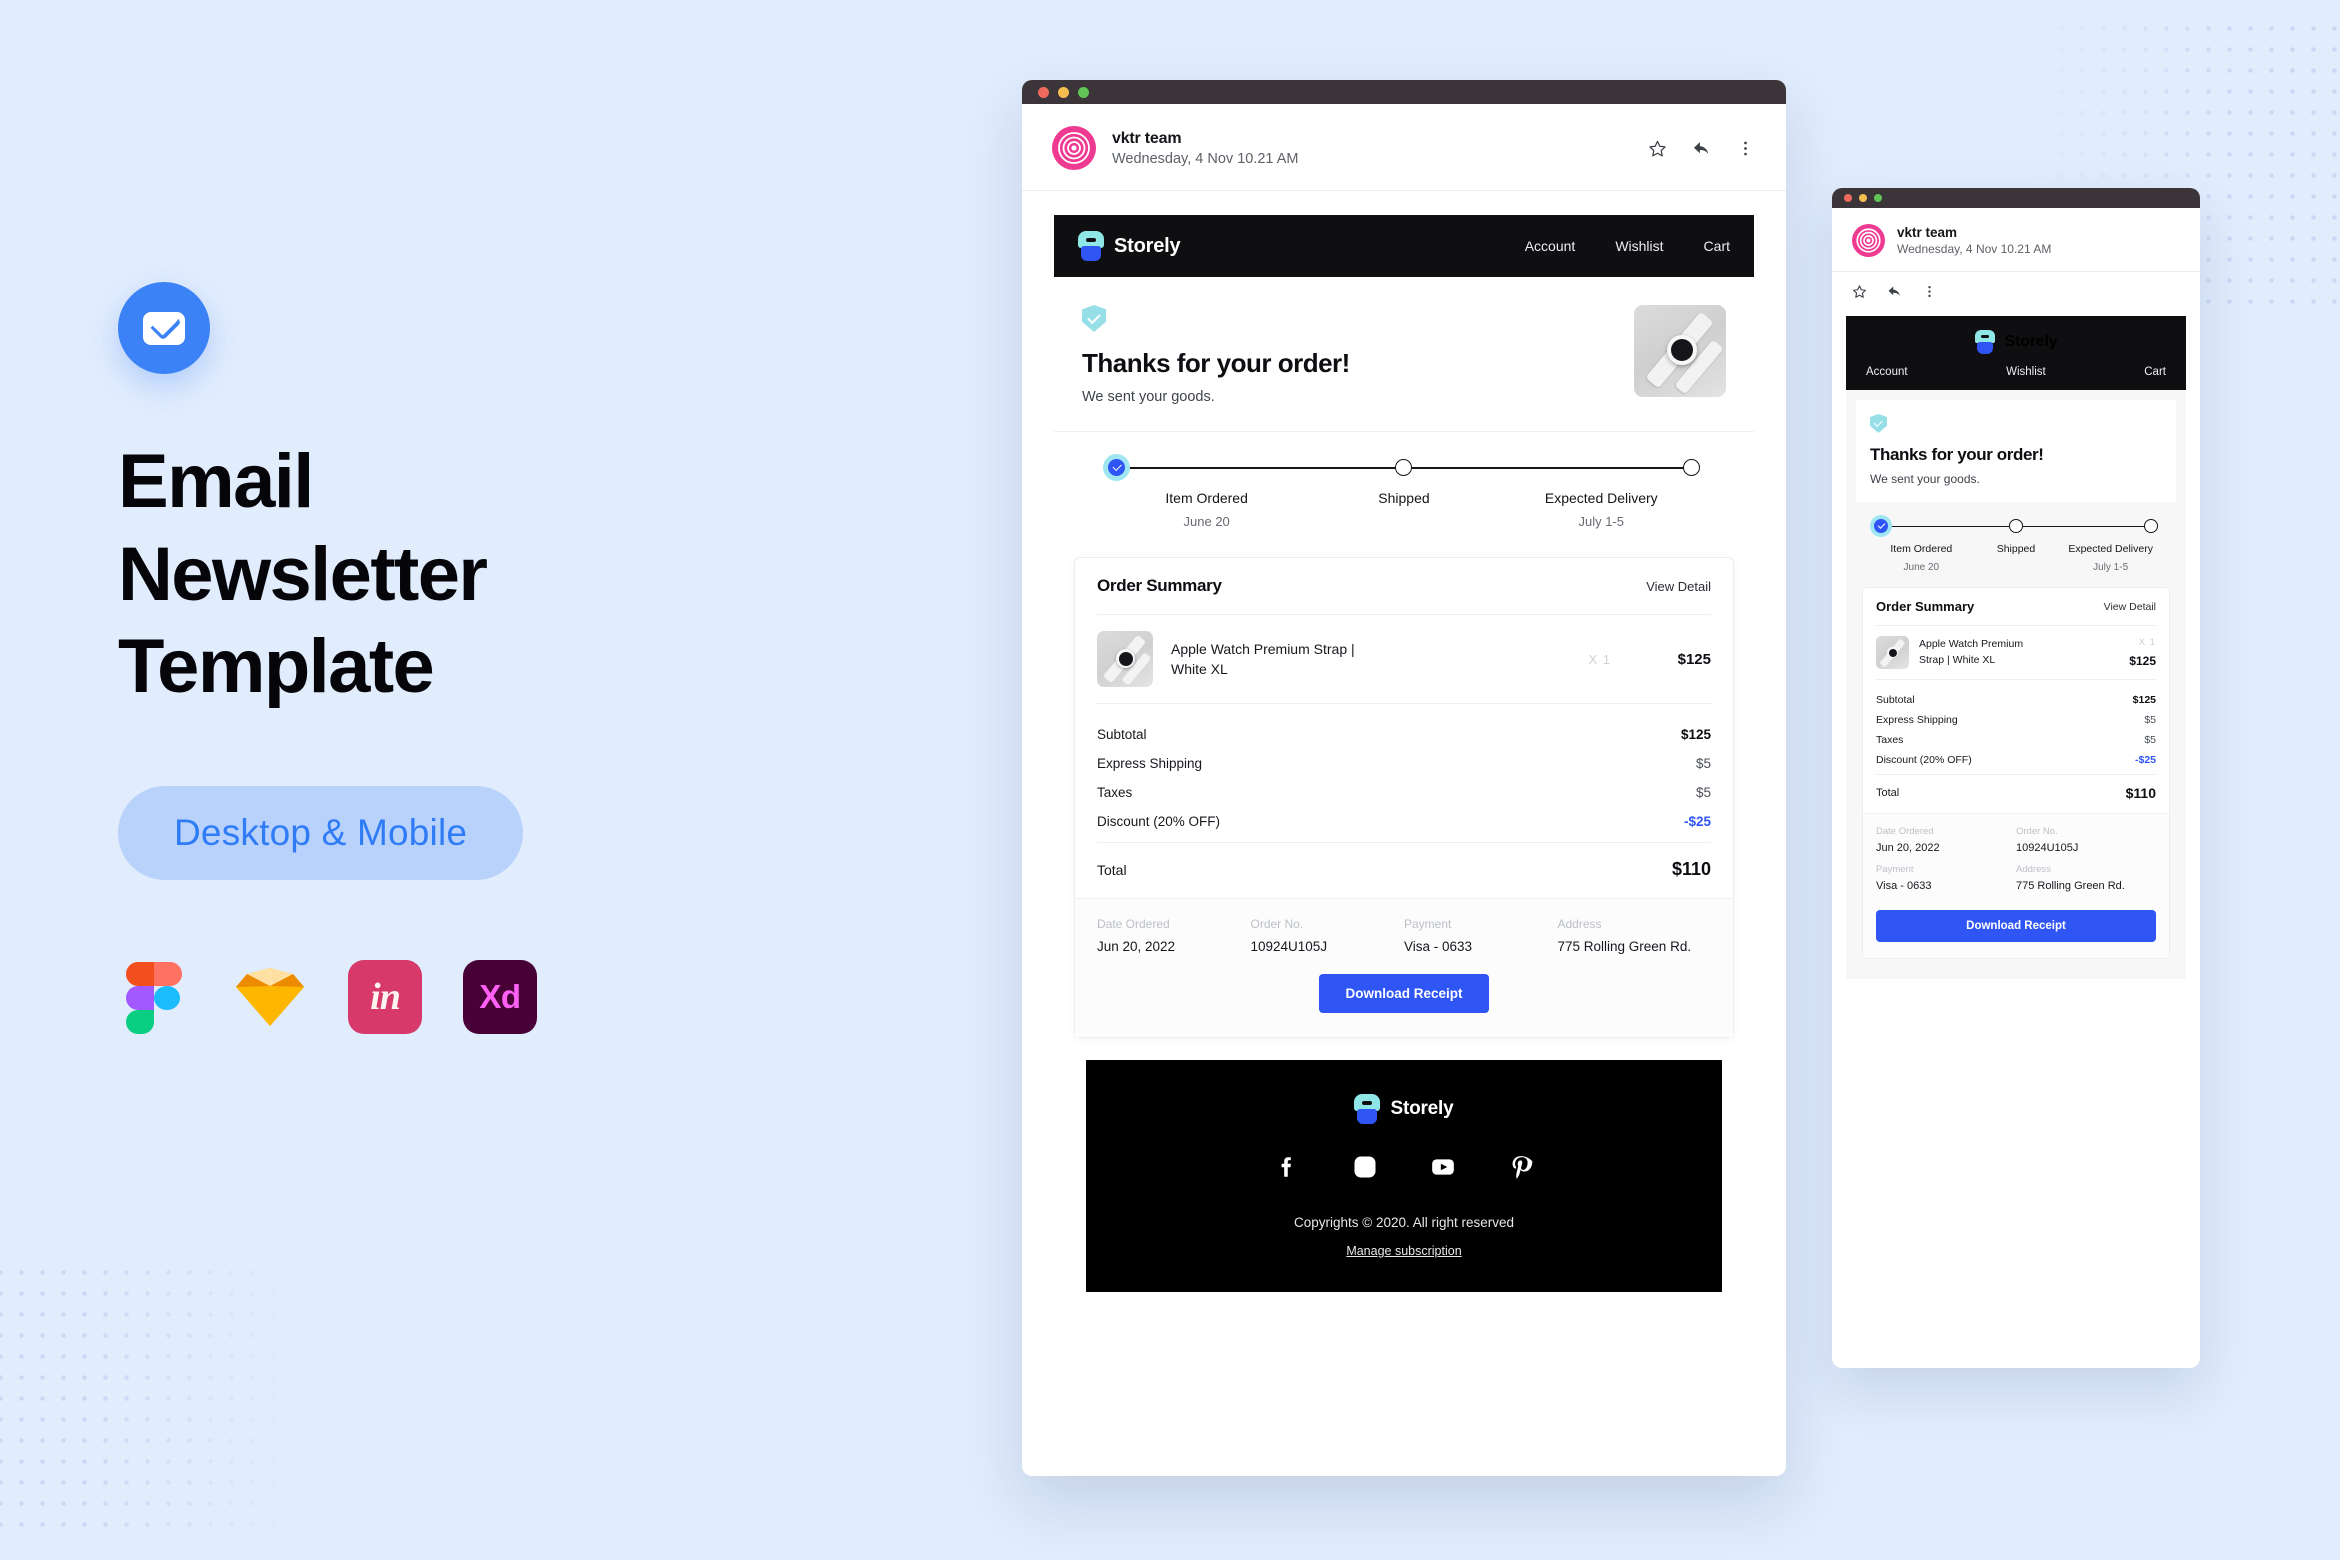 The height and width of the screenshot is (1560, 2340). What do you see at coordinates (2016, 720) in the screenshot?
I see `price-row-shipping: Express Shipping $5` at bounding box center [2016, 720].